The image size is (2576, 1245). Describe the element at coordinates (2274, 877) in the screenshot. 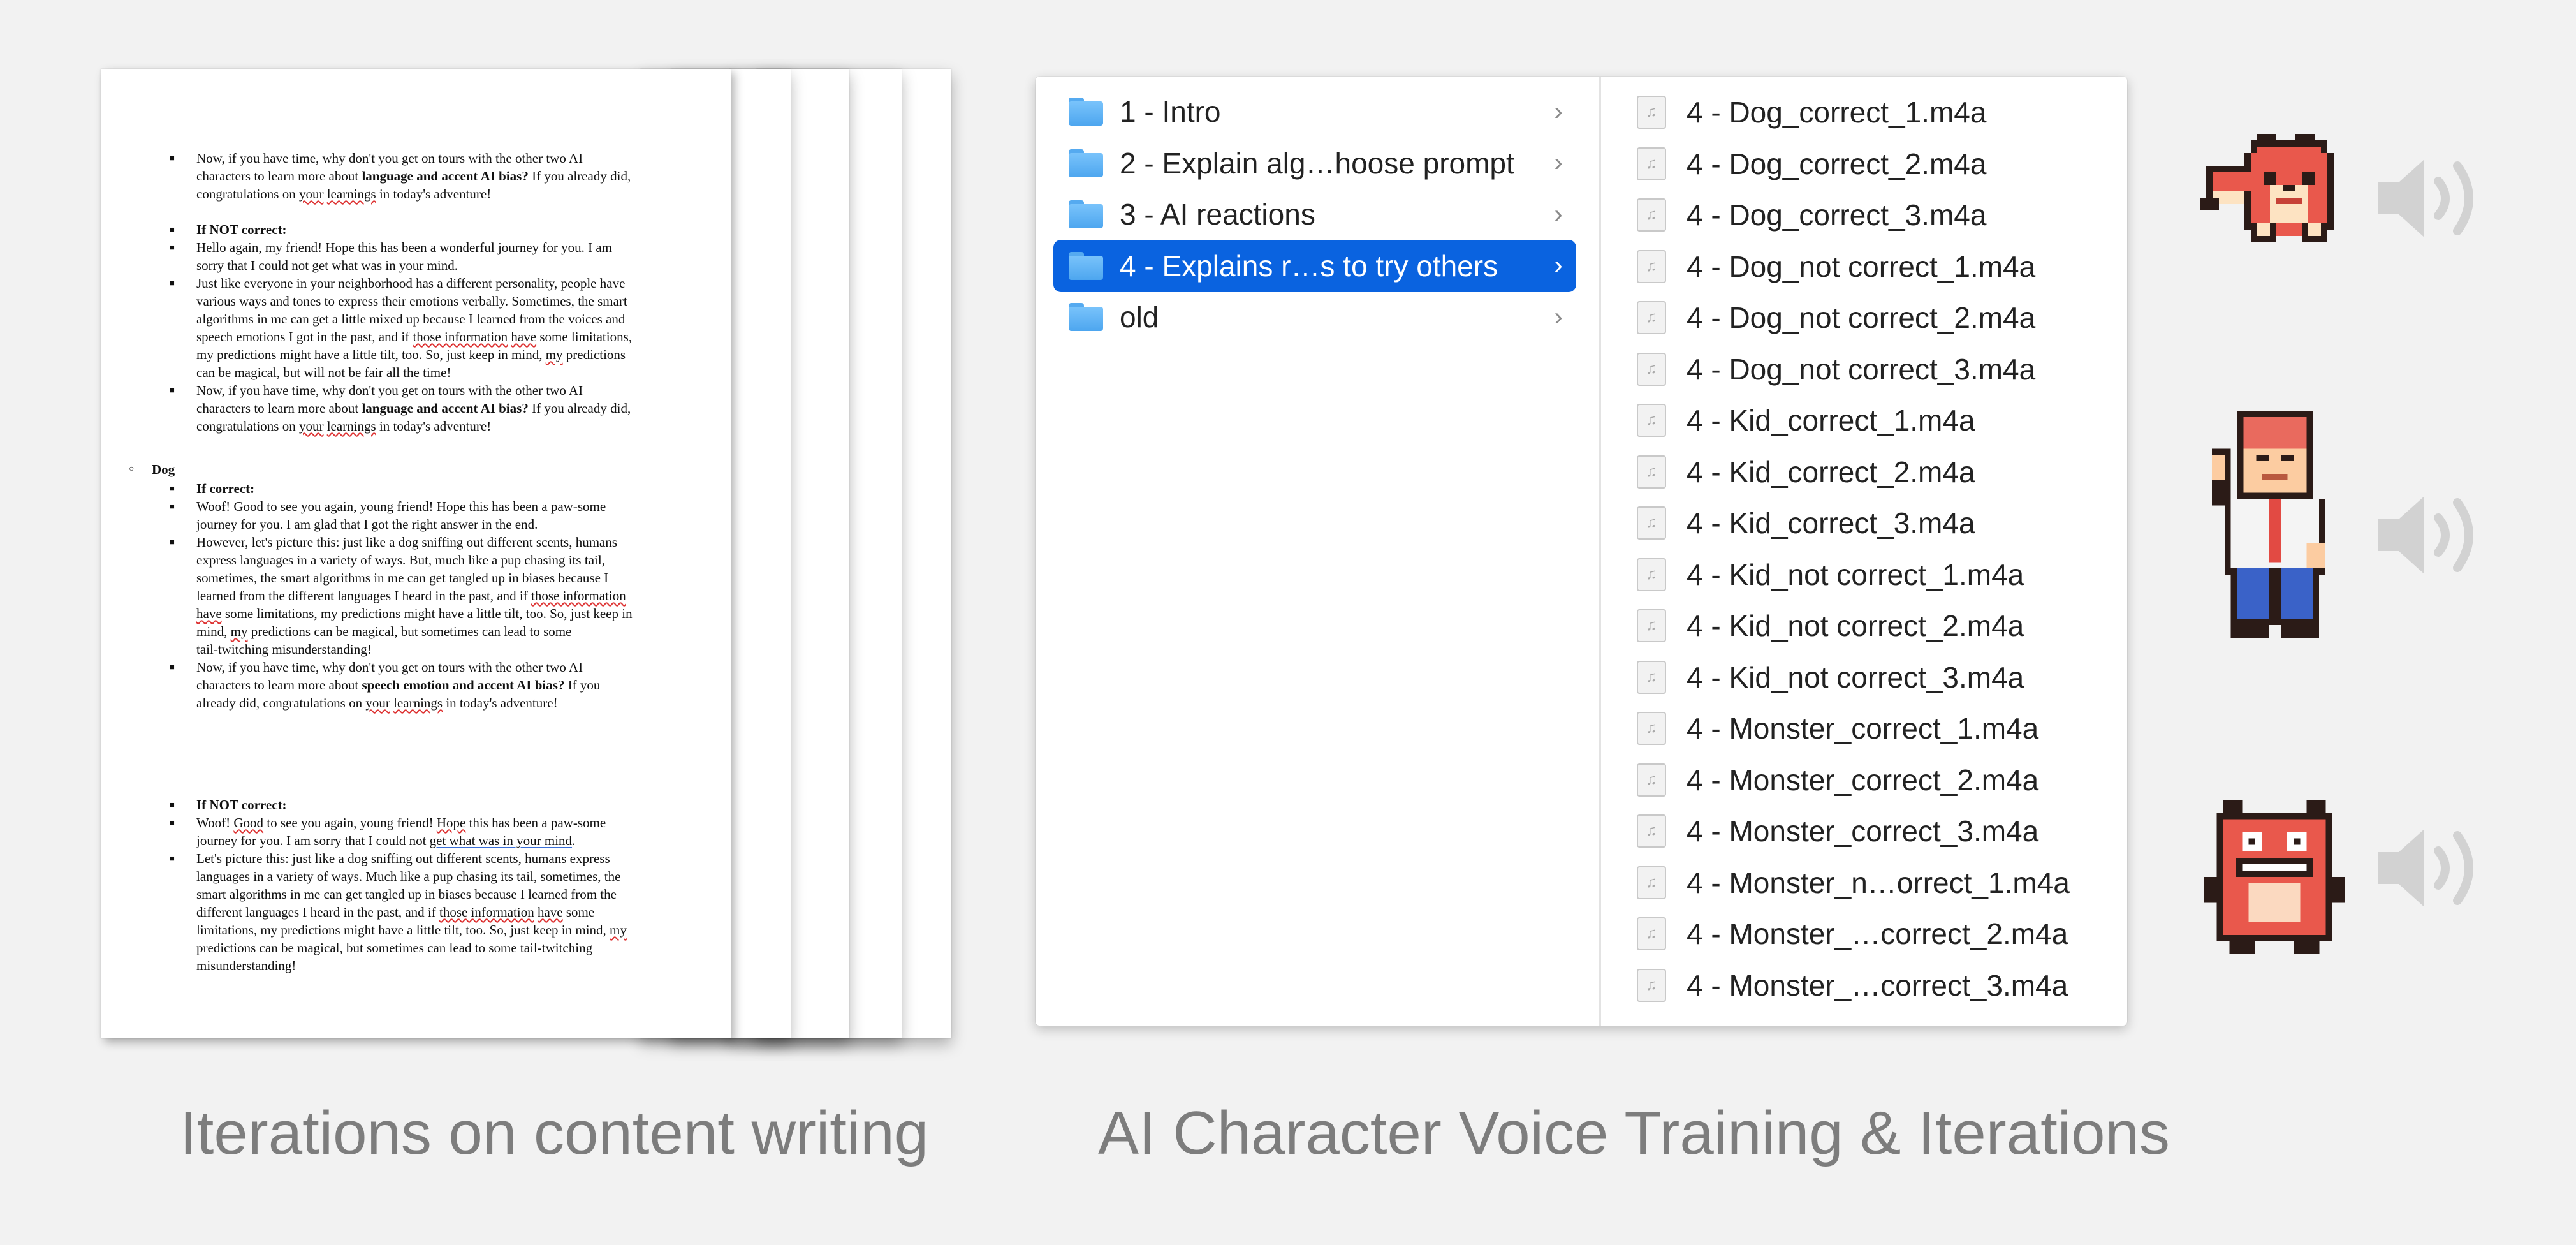

I see `monster-pixel-character` at that location.